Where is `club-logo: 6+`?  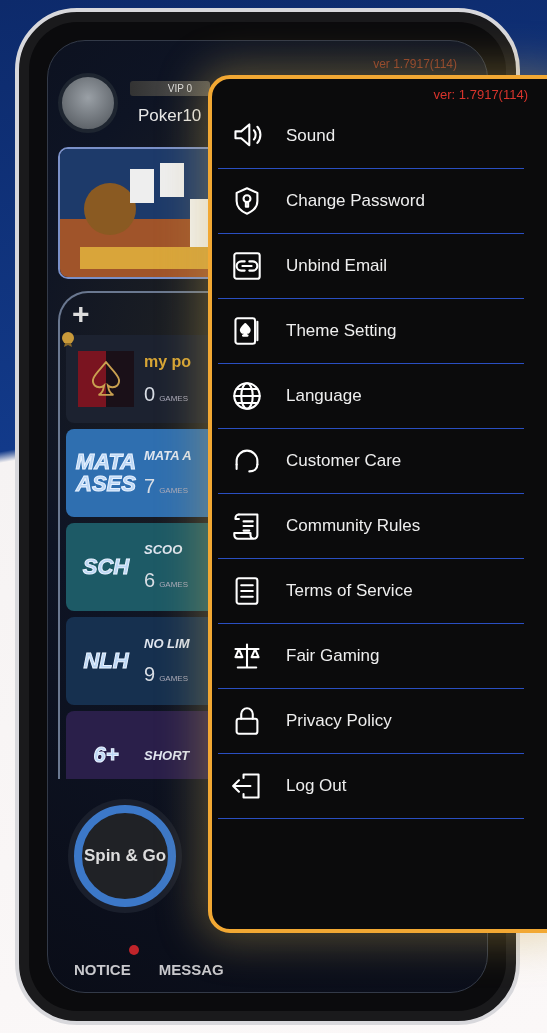
club-logo: 6+ is located at coordinates (106, 755).